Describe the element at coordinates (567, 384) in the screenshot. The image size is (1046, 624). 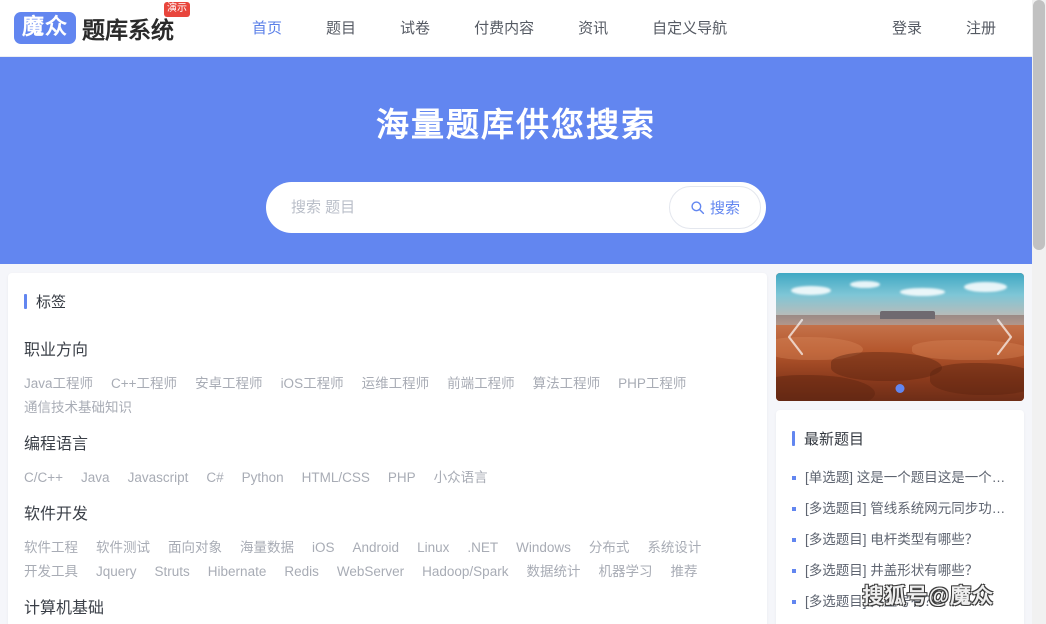
I see `tag-item: 算法工程师` at that location.